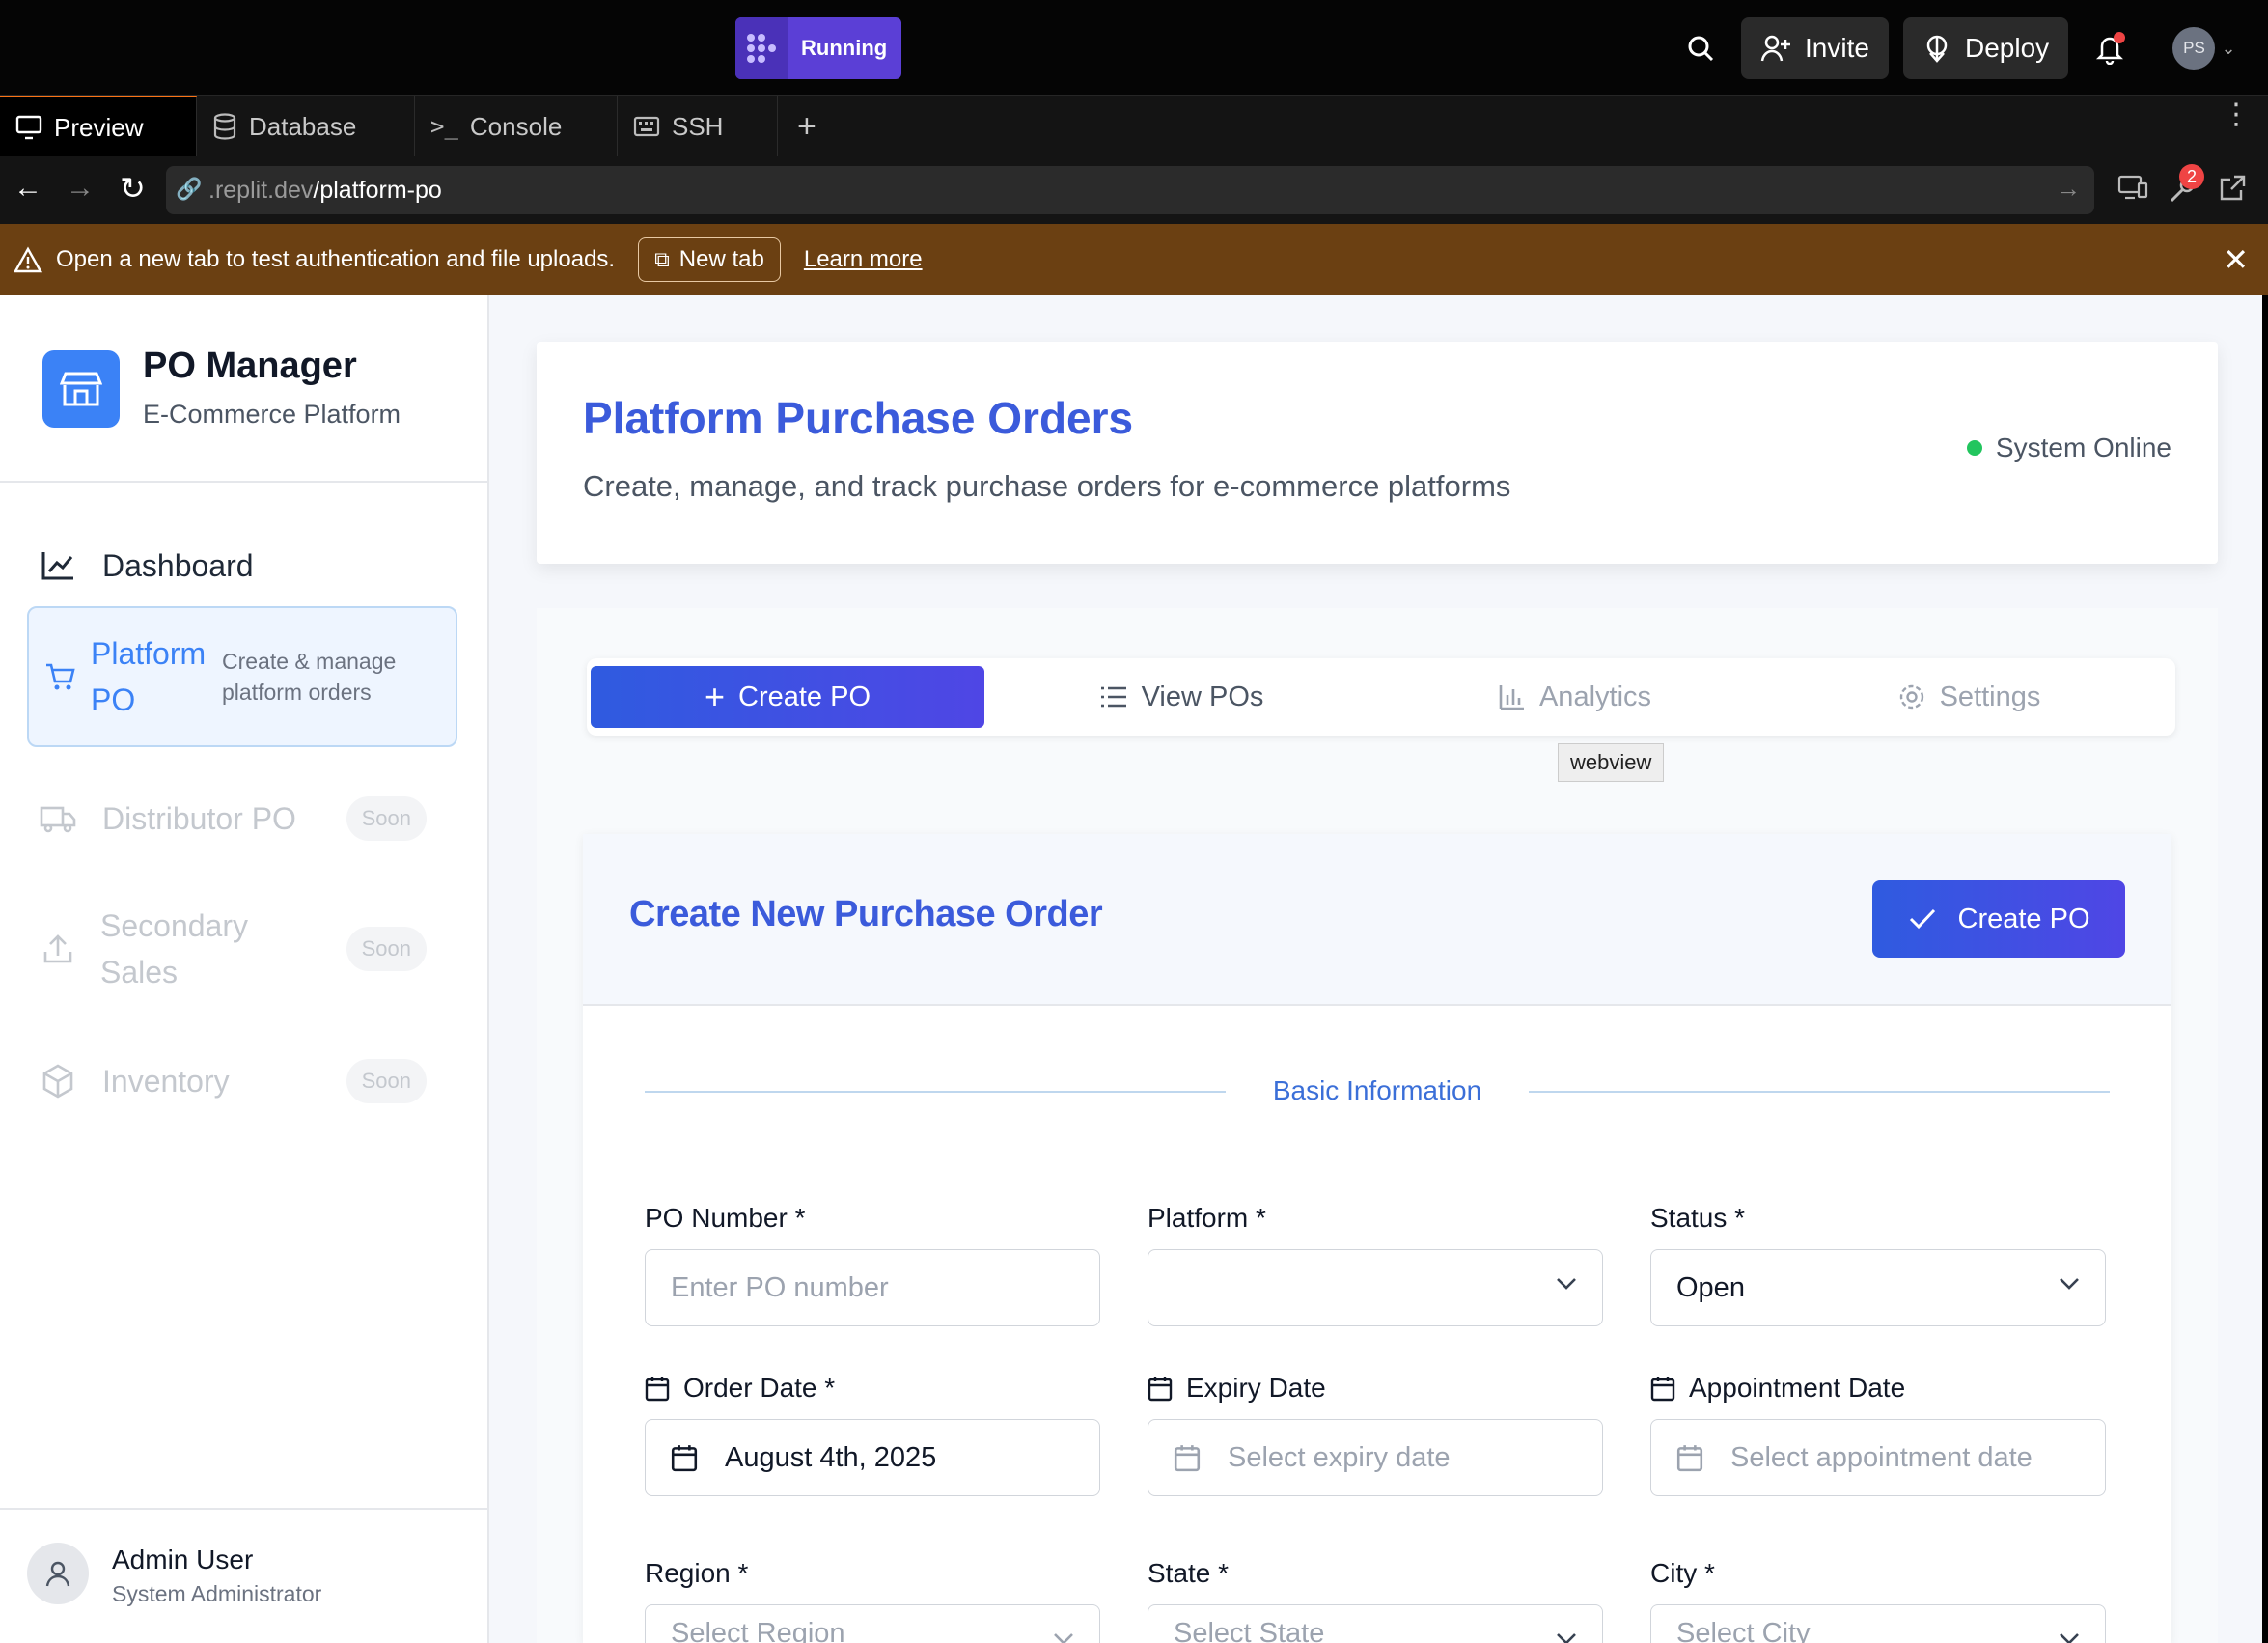 This screenshot has width=2268, height=1643. I want to click on invite-button: Invite, so click(1815, 48).